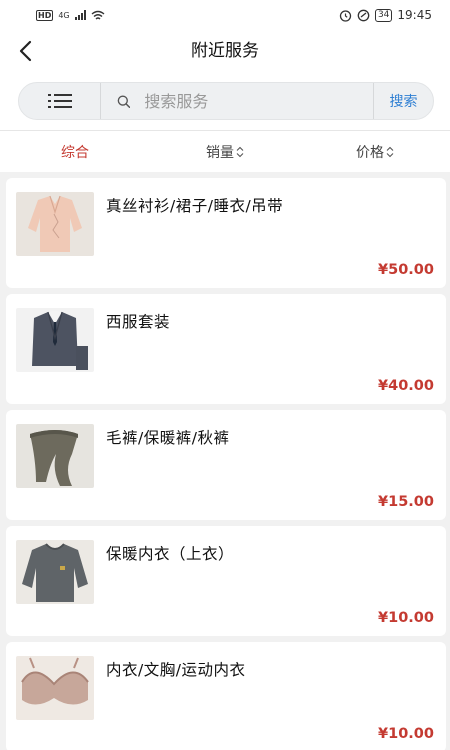 This screenshot has width=450, height=750. What do you see at coordinates (98, 15) in the screenshot?
I see `wifi-icon` at bounding box center [98, 15].